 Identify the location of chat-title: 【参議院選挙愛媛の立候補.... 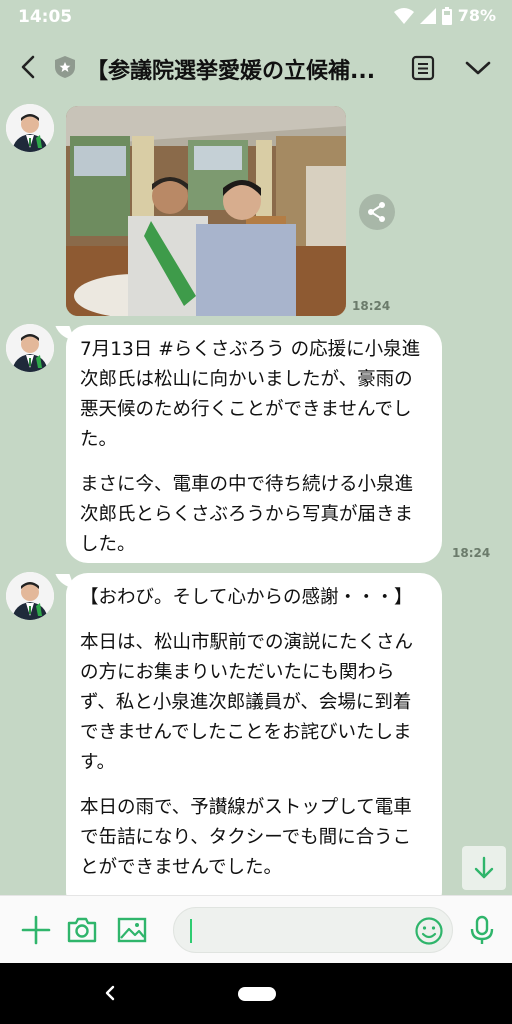
(231, 71).